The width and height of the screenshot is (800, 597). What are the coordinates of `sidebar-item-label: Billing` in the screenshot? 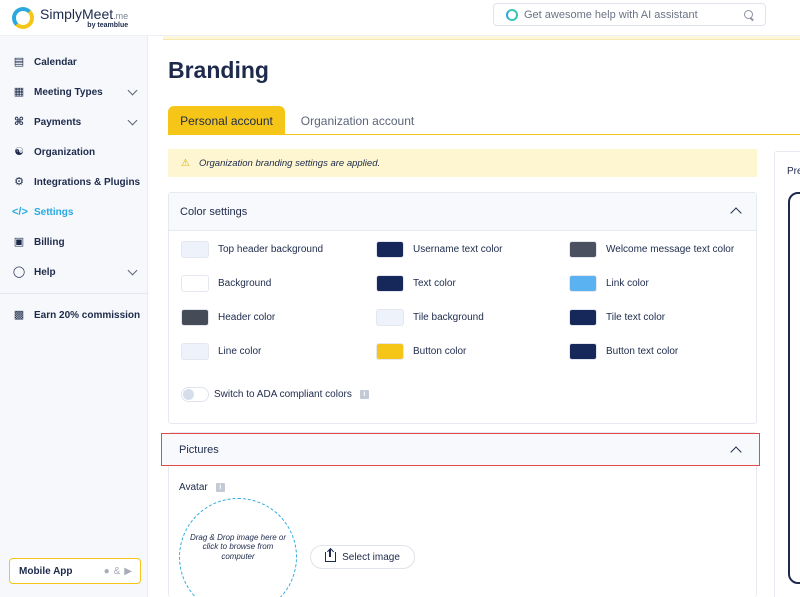 It's located at (49, 242).